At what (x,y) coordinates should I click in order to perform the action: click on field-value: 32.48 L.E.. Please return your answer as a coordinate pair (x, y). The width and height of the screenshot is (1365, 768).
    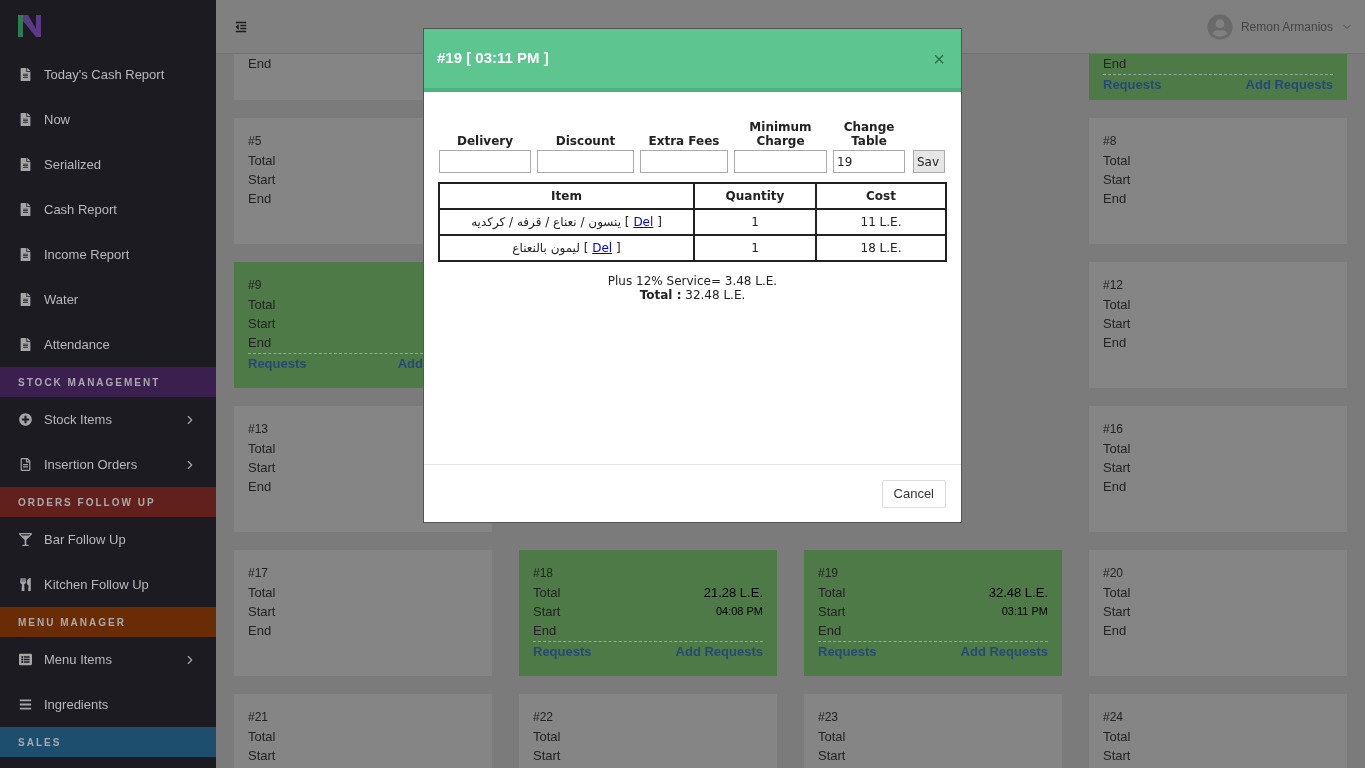
    Looking at the image, I should click on (1018, 592).